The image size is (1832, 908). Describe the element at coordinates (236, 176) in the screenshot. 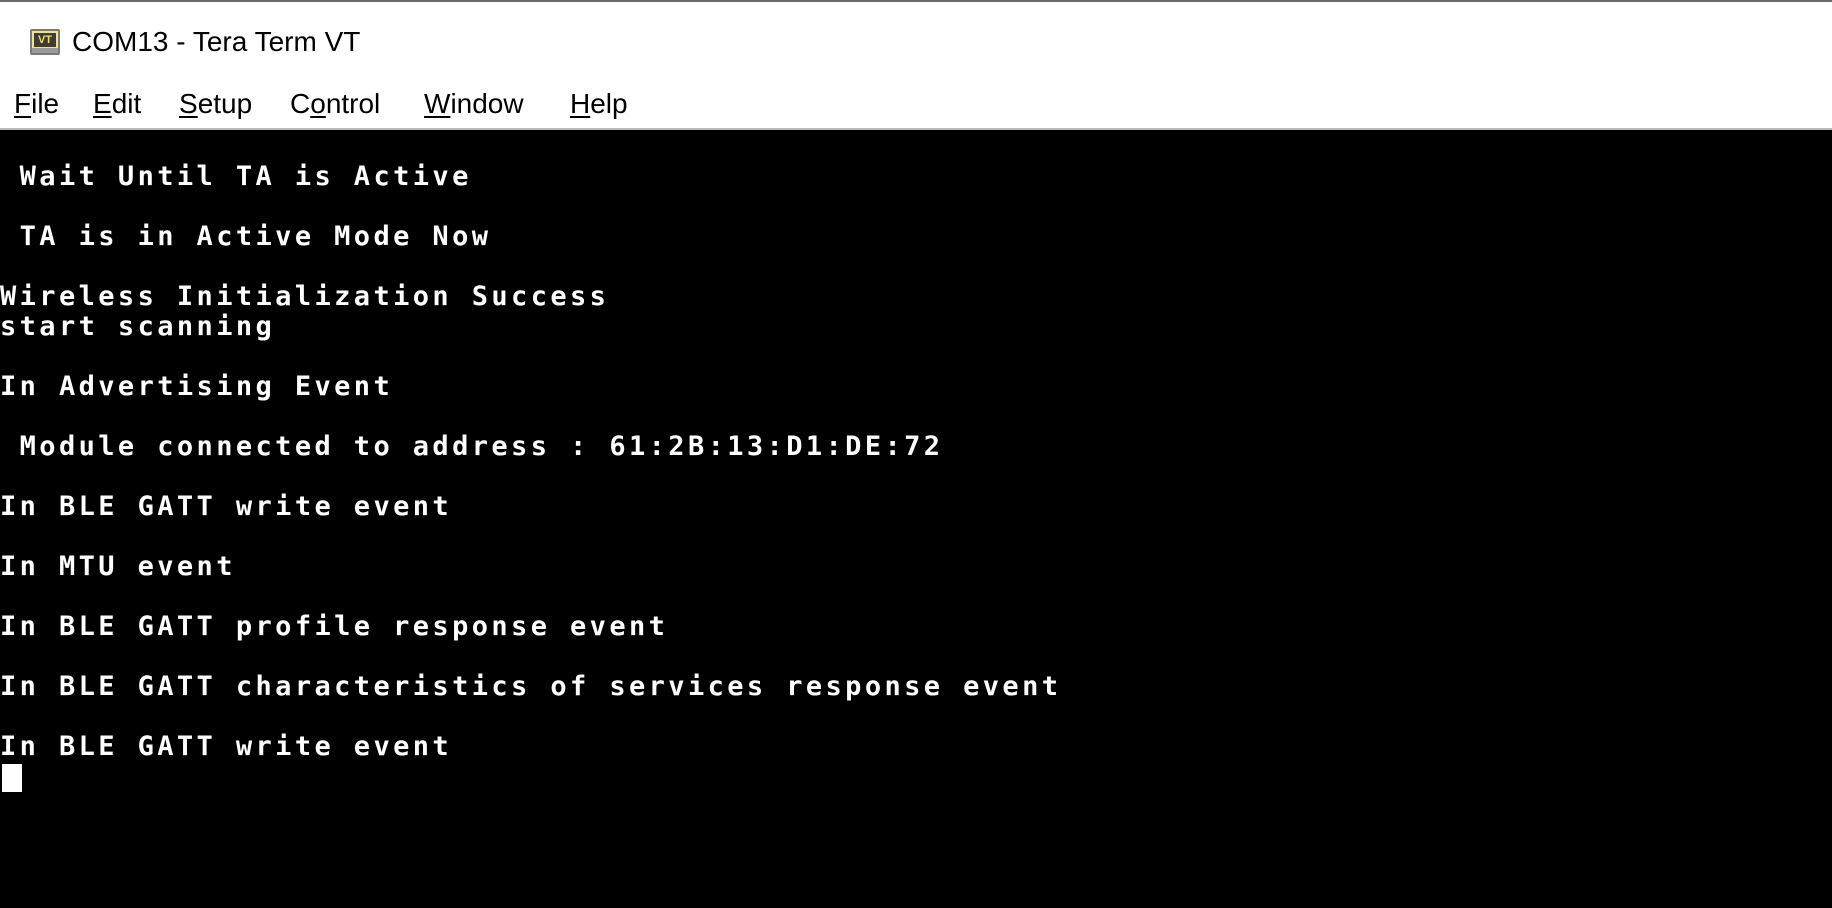

I see `terminal-line: Wait Until TA is Active` at that location.